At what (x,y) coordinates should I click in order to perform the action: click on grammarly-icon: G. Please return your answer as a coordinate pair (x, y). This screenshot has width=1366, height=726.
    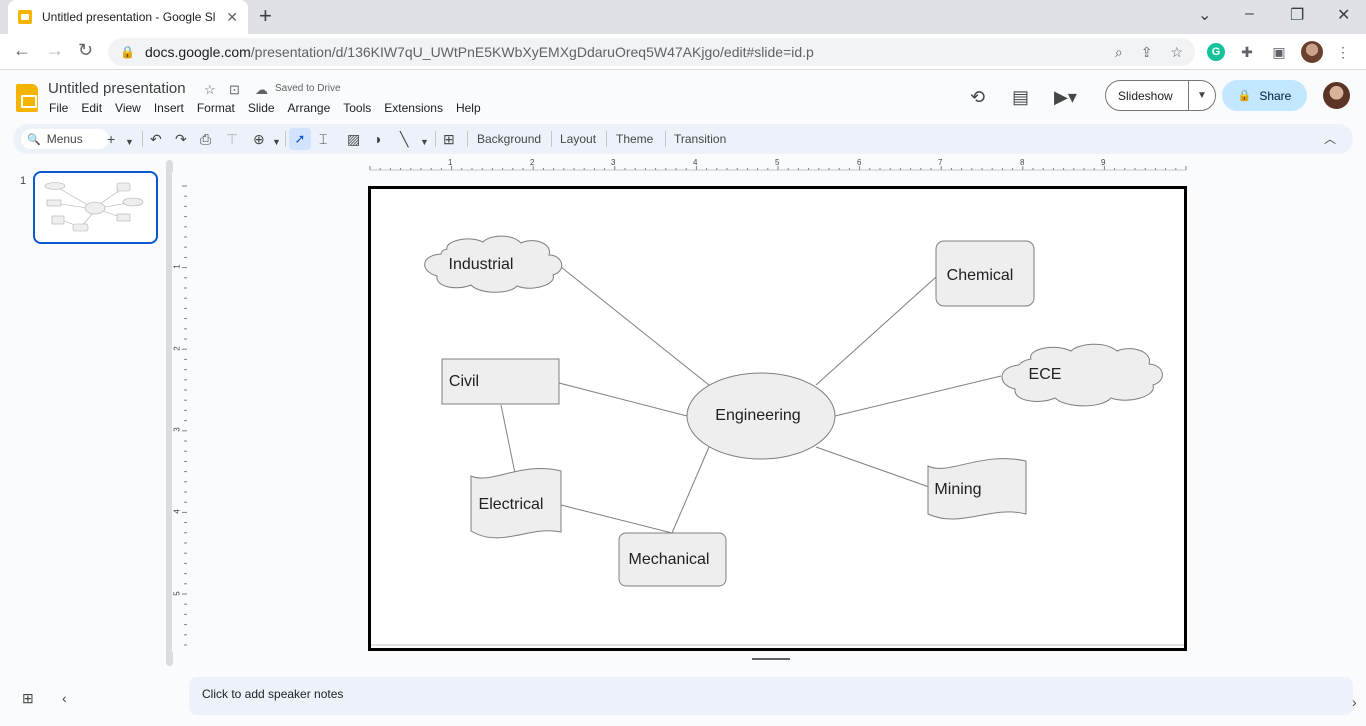
    Looking at the image, I should click on (1216, 52).